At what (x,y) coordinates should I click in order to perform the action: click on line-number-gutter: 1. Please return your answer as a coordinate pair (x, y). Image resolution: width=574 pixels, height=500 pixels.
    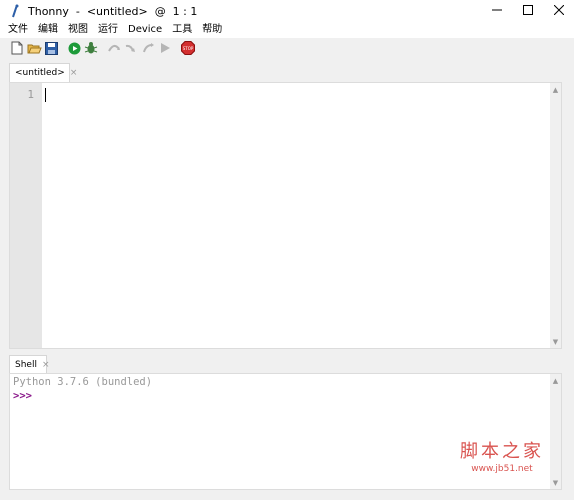
    Looking at the image, I should click on (26, 215).